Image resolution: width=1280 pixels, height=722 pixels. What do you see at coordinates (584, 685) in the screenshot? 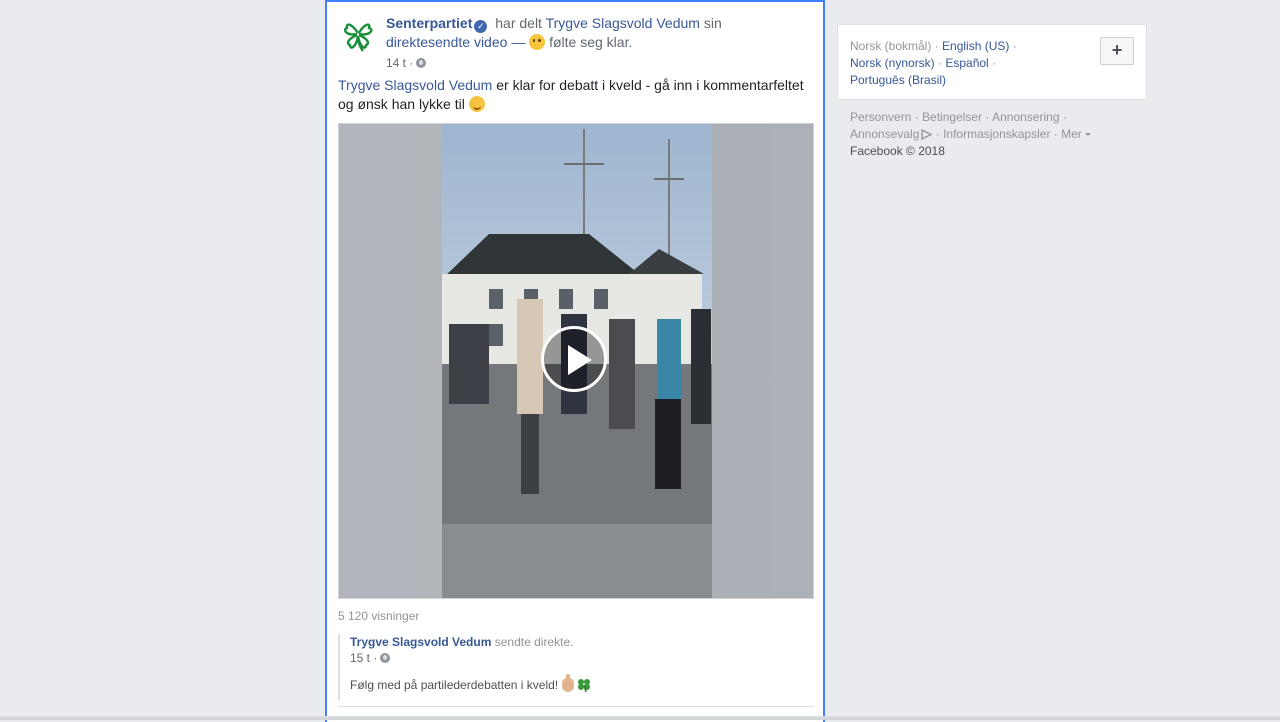
I see `four-leaf-clover-icon` at bounding box center [584, 685].